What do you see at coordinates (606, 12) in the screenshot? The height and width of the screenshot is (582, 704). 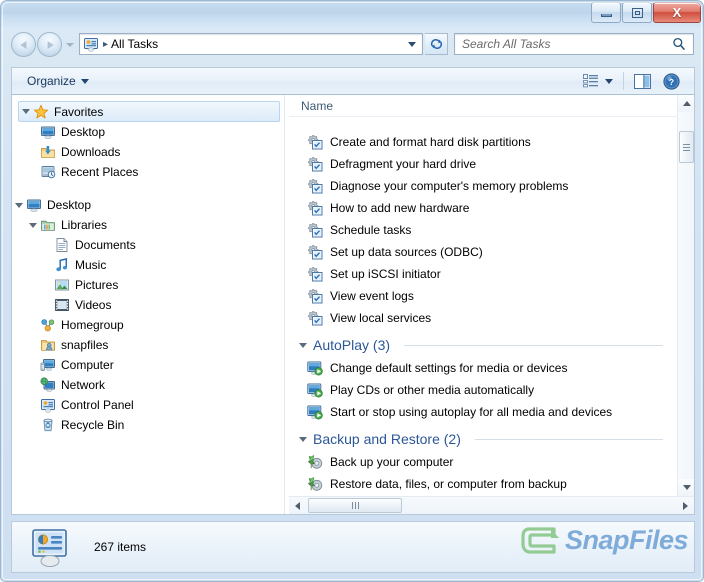 I see `minimize-button` at bounding box center [606, 12].